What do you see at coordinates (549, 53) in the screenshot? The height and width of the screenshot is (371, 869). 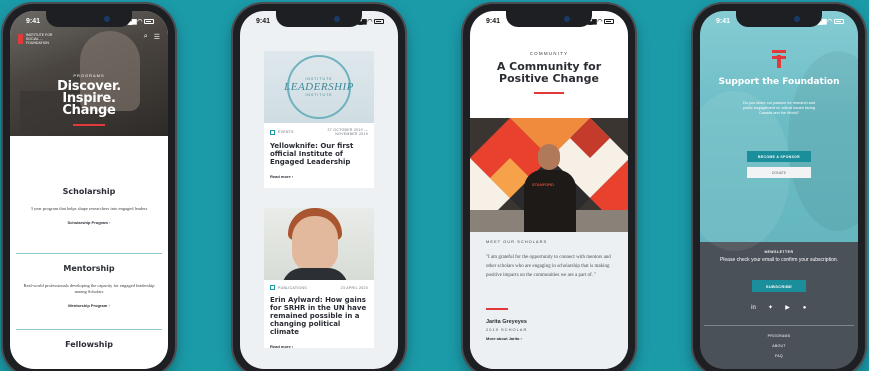 I see `page-kicker: COMMUNITY` at bounding box center [549, 53].